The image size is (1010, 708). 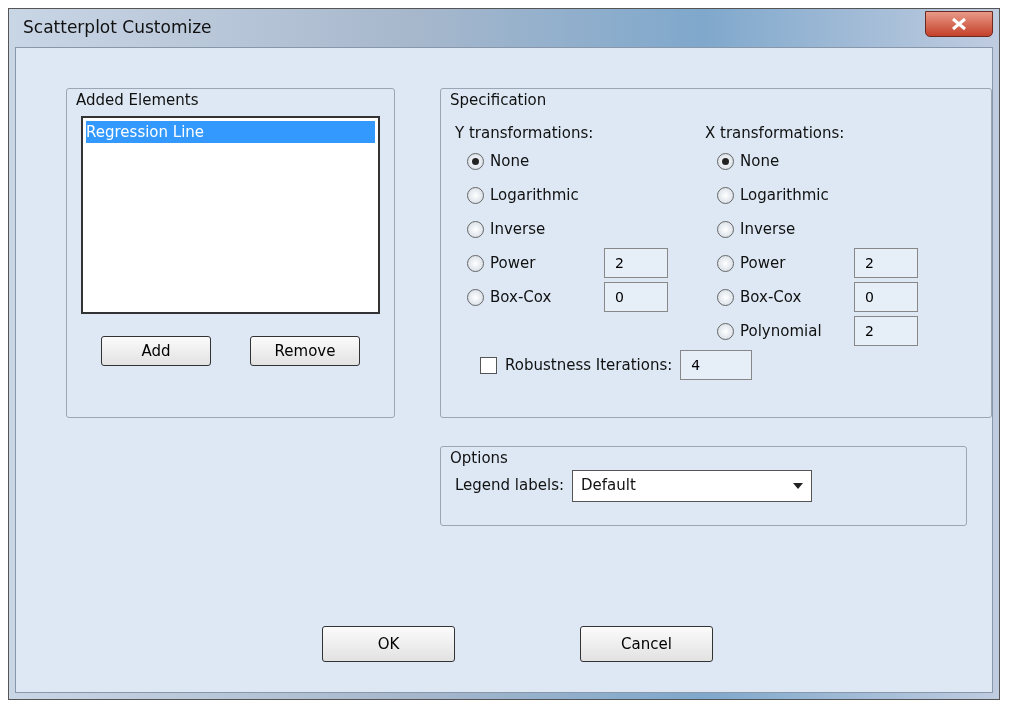 What do you see at coordinates (692, 485) in the screenshot?
I see `legend-dropdown: Default` at bounding box center [692, 485].